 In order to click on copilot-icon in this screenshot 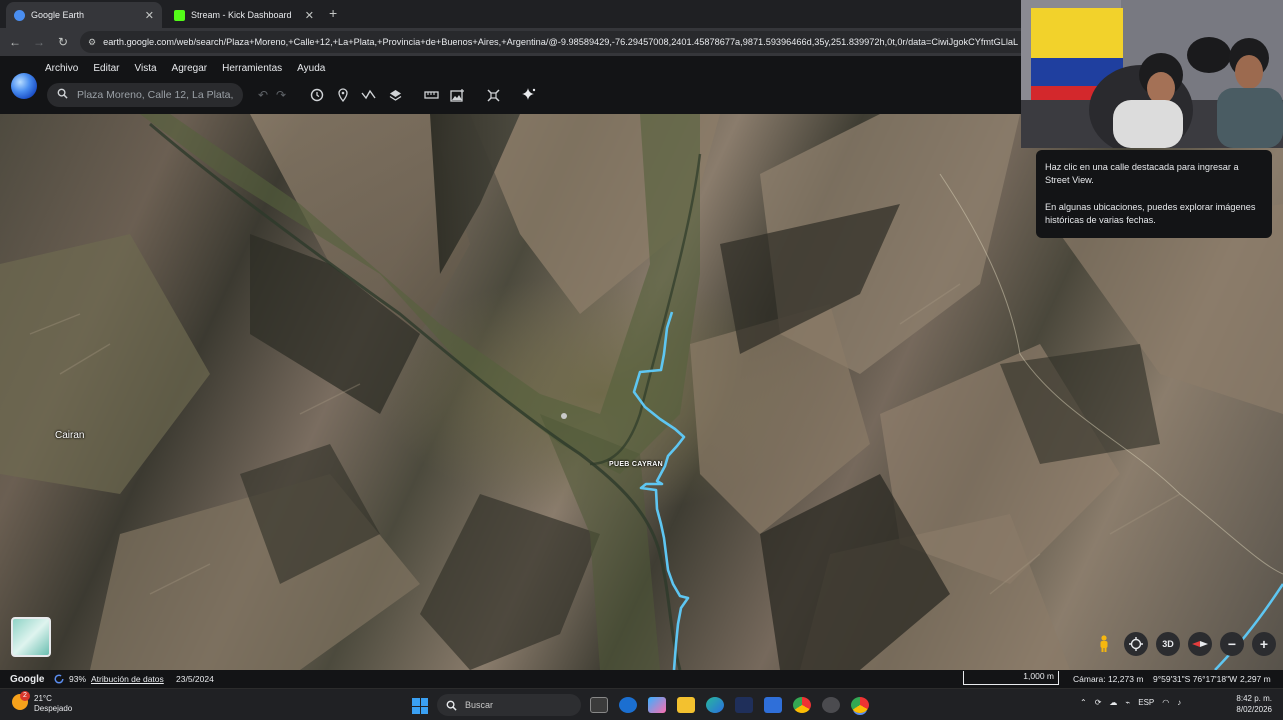, I will do `click(657, 705)`.